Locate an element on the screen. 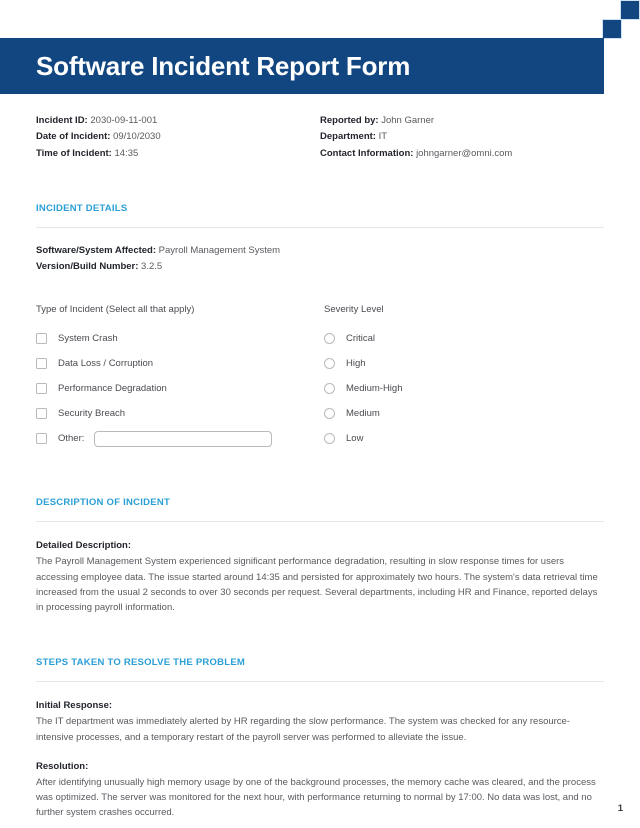 The width and height of the screenshot is (640, 828). meta-incident-id-value: 2030-09-11-001 is located at coordinates (124, 120).